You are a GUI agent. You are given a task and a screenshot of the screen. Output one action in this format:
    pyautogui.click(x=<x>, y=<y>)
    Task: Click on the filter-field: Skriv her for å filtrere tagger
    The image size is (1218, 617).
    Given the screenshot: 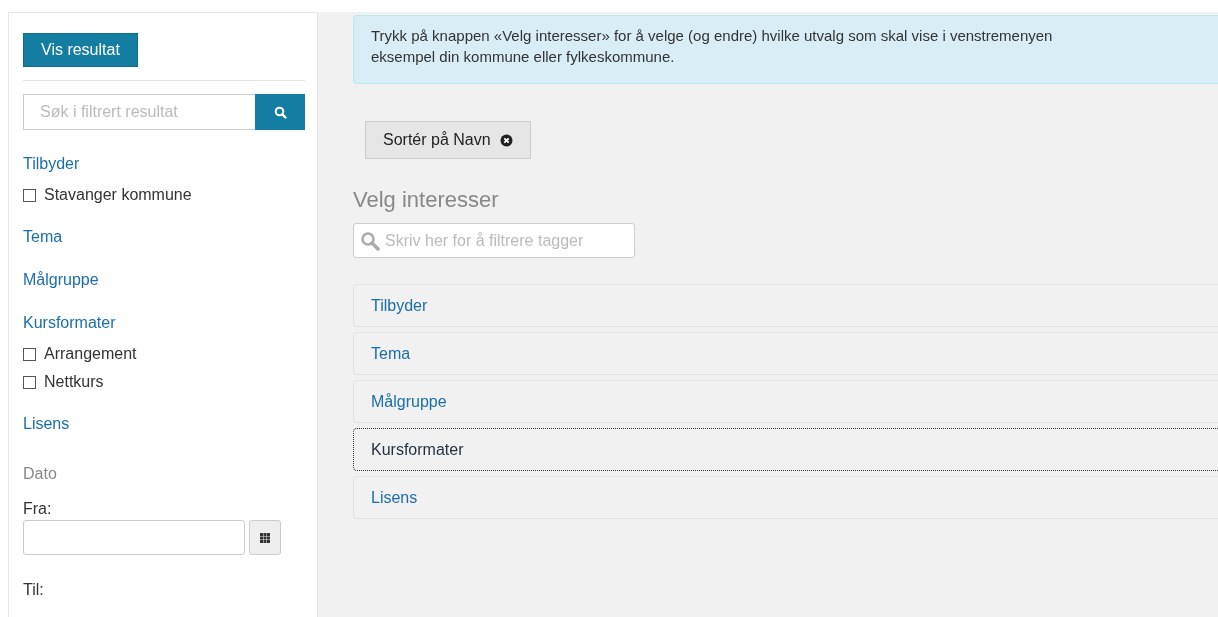 What is the action you would take?
    pyautogui.click(x=494, y=240)
    